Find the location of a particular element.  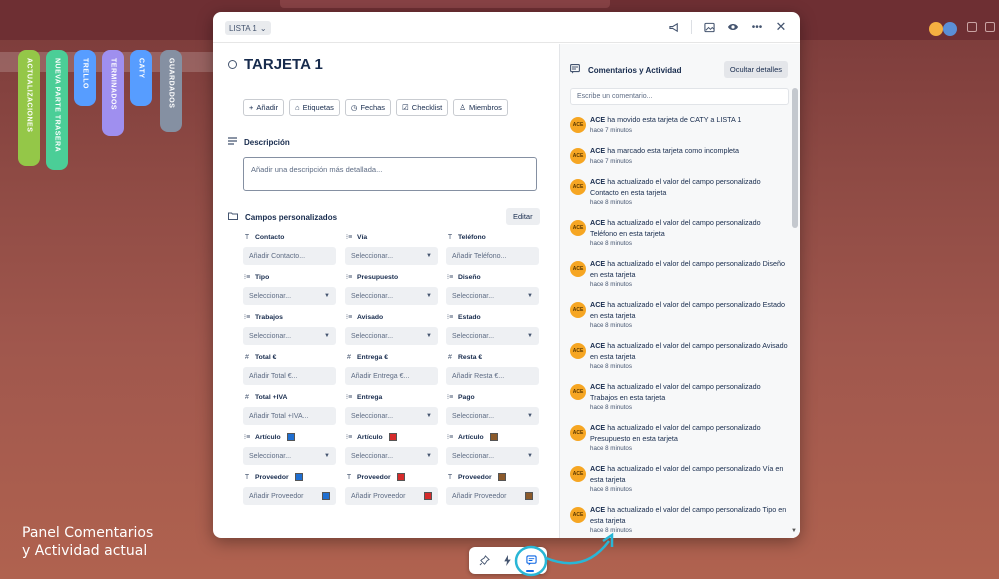

highlight-circle is located at coordinates (531, 561).